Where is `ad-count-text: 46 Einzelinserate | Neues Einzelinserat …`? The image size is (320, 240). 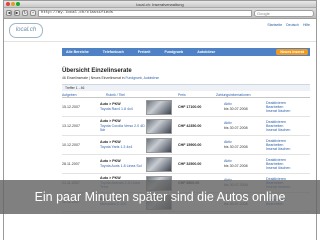 ad-count-text: 46 Einzelinserate | Neues Einzelinserat … is located at coordinates (93, 78).